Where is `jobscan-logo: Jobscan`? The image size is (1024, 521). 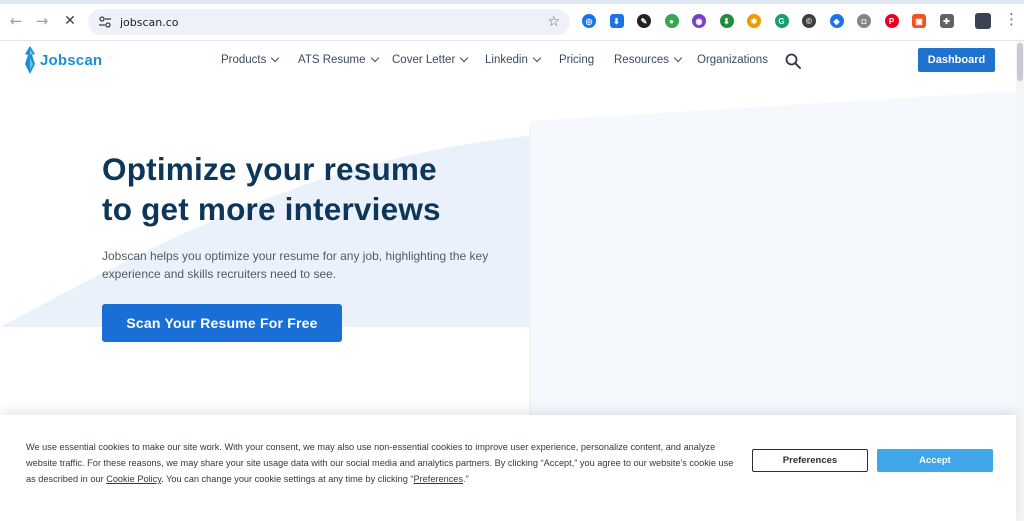
jobscan-logo: Jobscan is located at coordinates (63, 60).